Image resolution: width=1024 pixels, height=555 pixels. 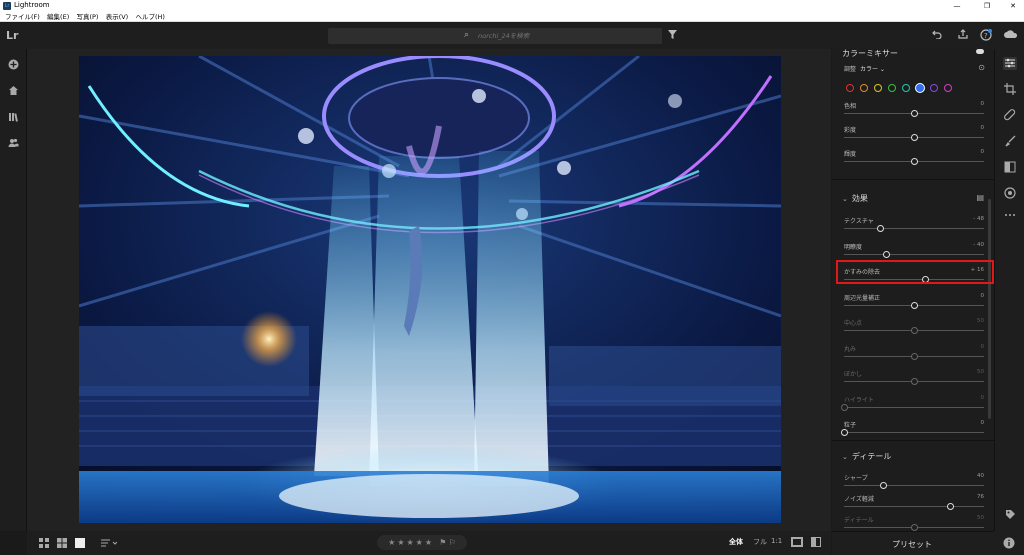 What do you see at coordinates (978, 245) in the screenshot?
I see `effects-slider-value: - 40` at bounding box center [978, 245].